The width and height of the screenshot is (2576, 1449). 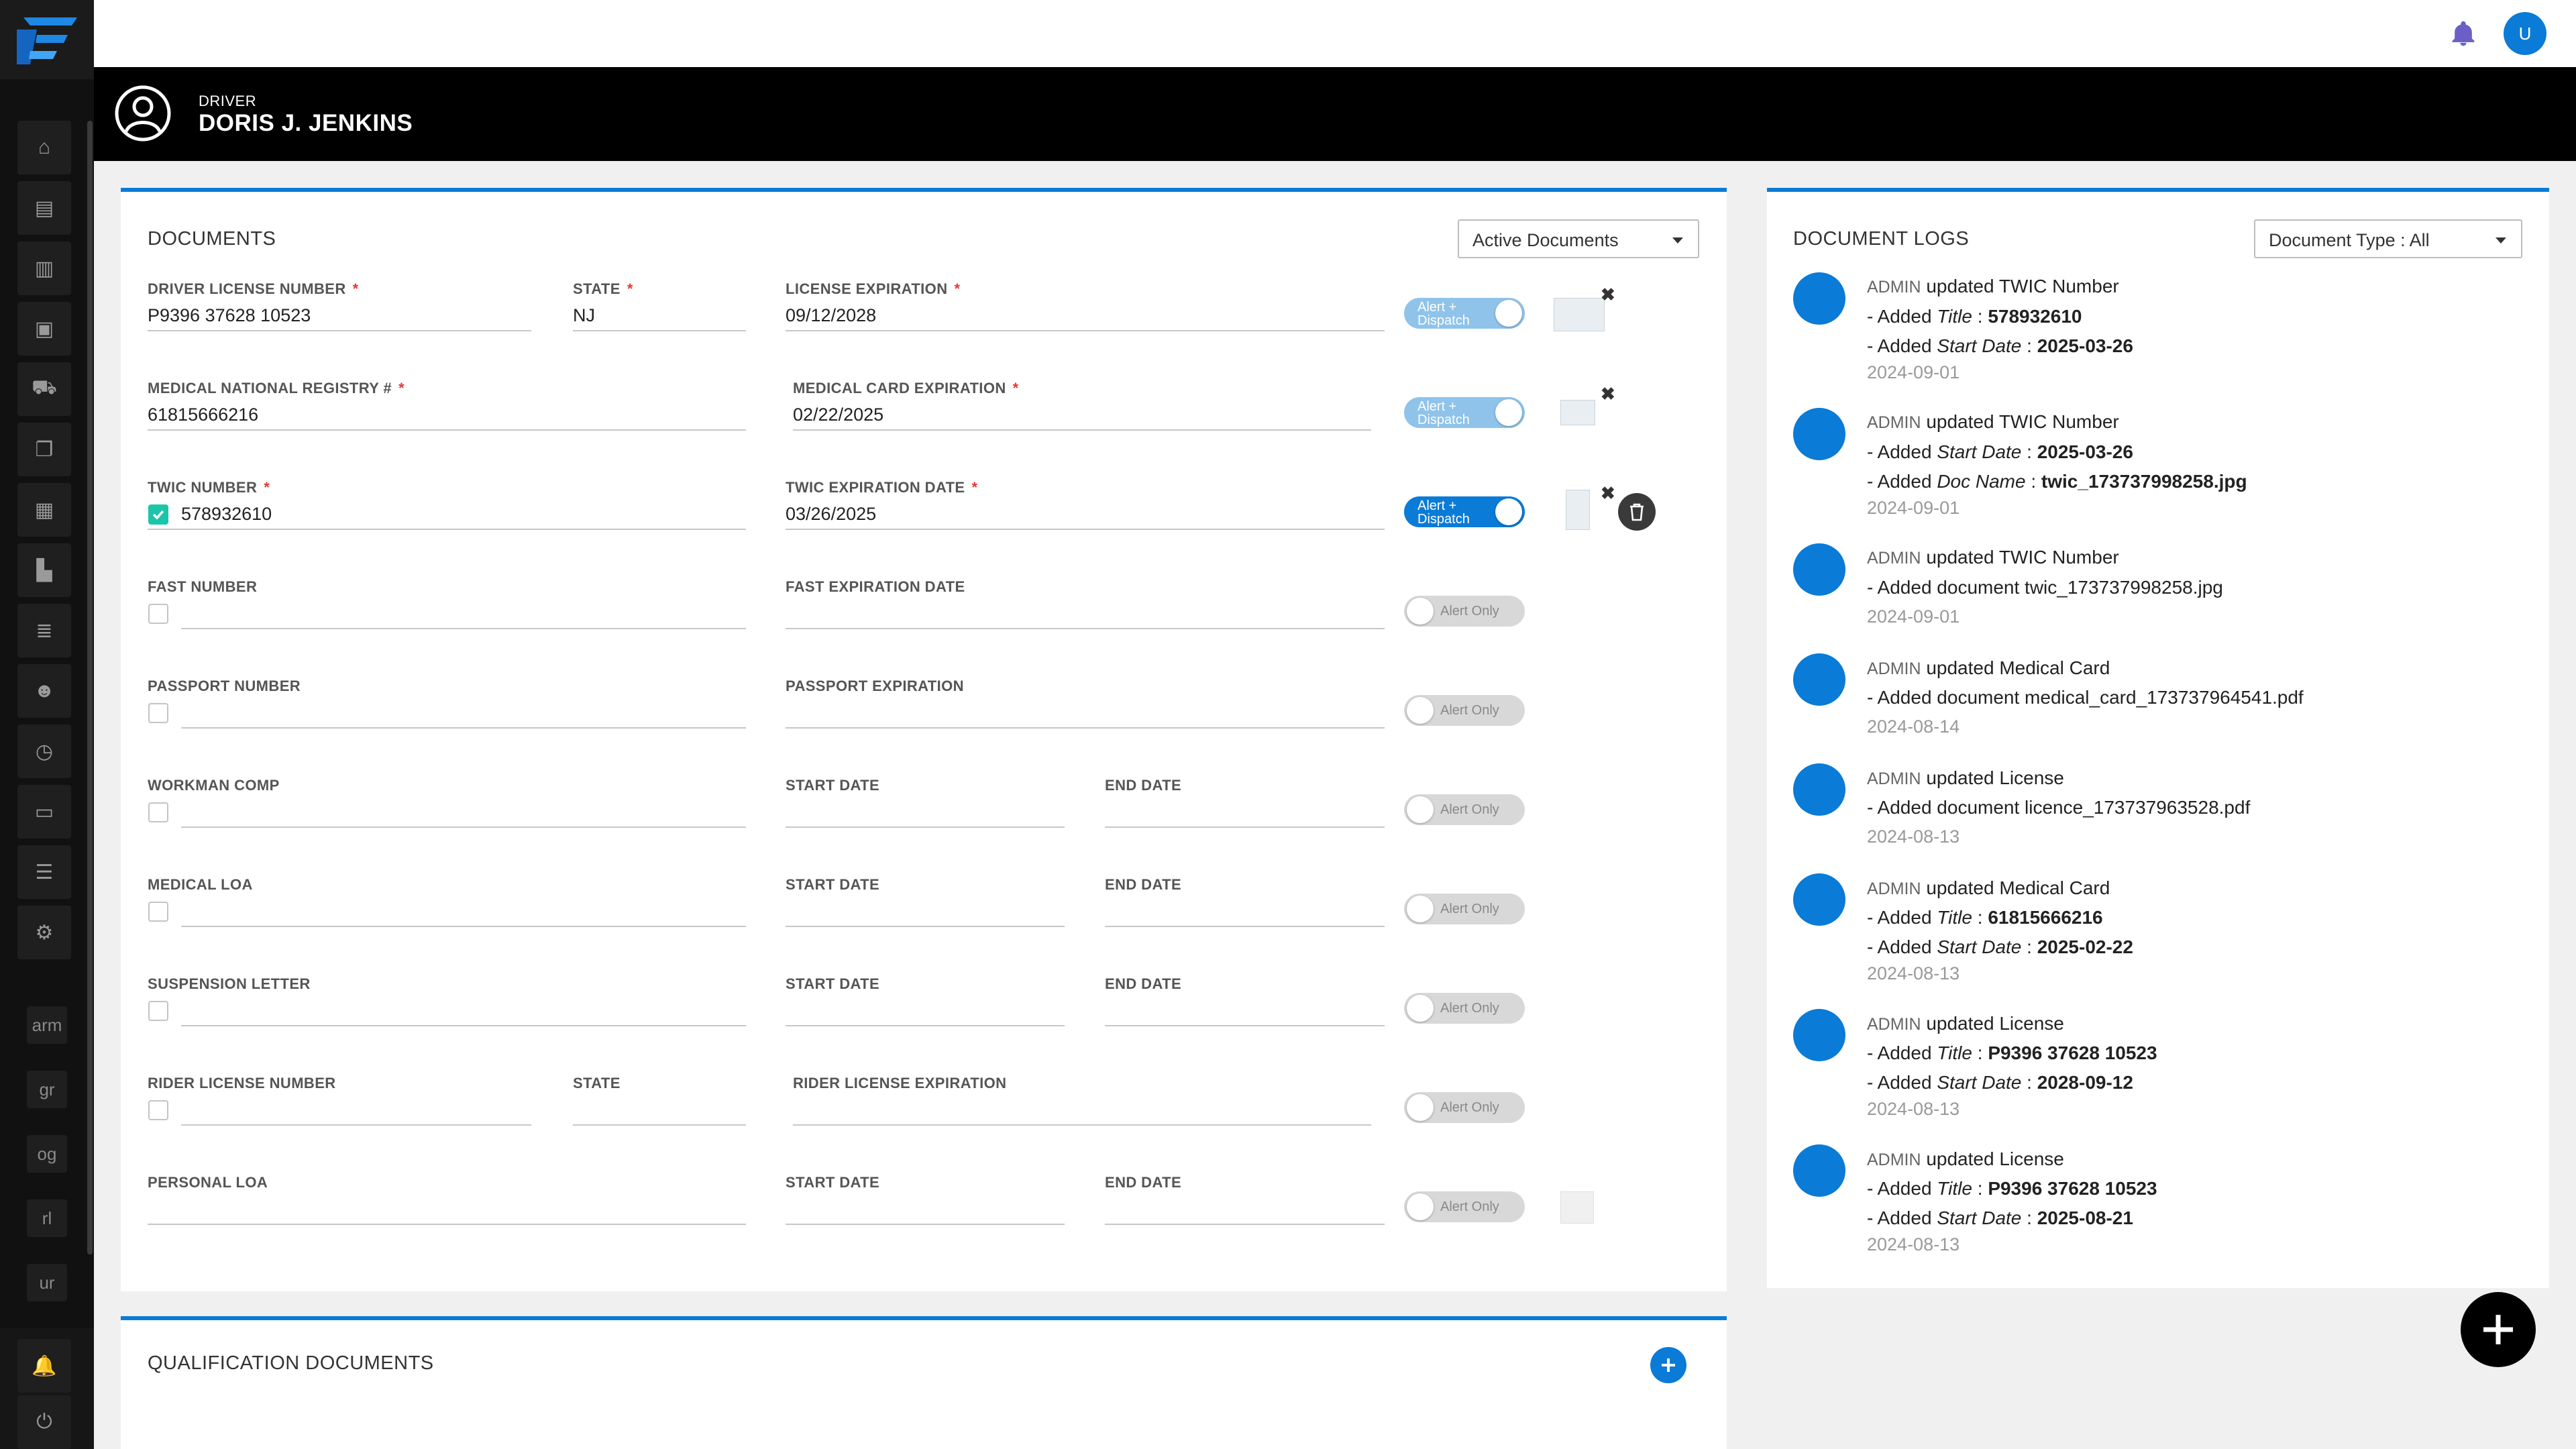 I want to click on app-logo, so click(x=47, y=39).